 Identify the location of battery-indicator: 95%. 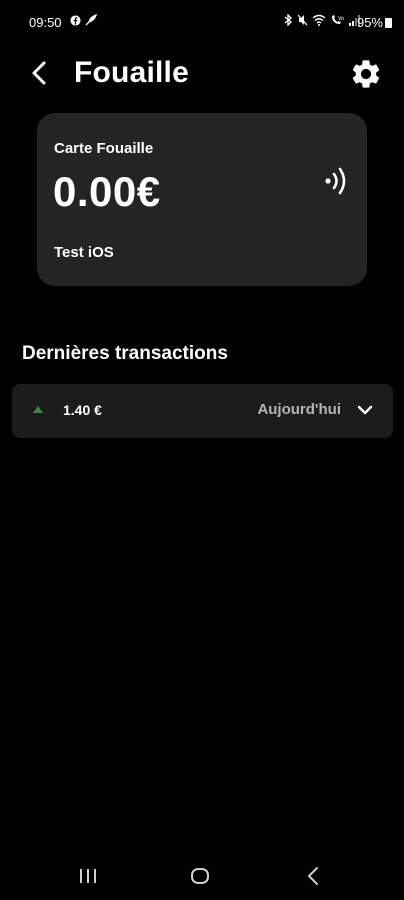
(374, 22).